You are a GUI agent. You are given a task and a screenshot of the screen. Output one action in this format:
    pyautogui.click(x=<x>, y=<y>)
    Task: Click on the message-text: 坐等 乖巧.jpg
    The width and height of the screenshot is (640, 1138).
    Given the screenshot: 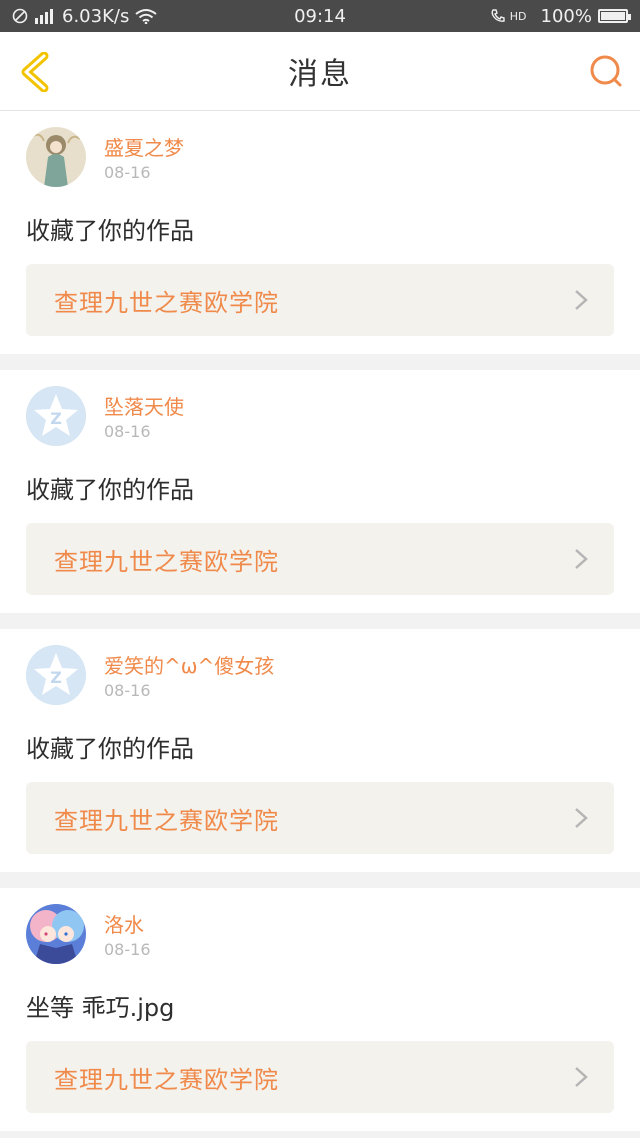 What is the action you would take?
    pyautogui.click(x=100, y=1008)
    